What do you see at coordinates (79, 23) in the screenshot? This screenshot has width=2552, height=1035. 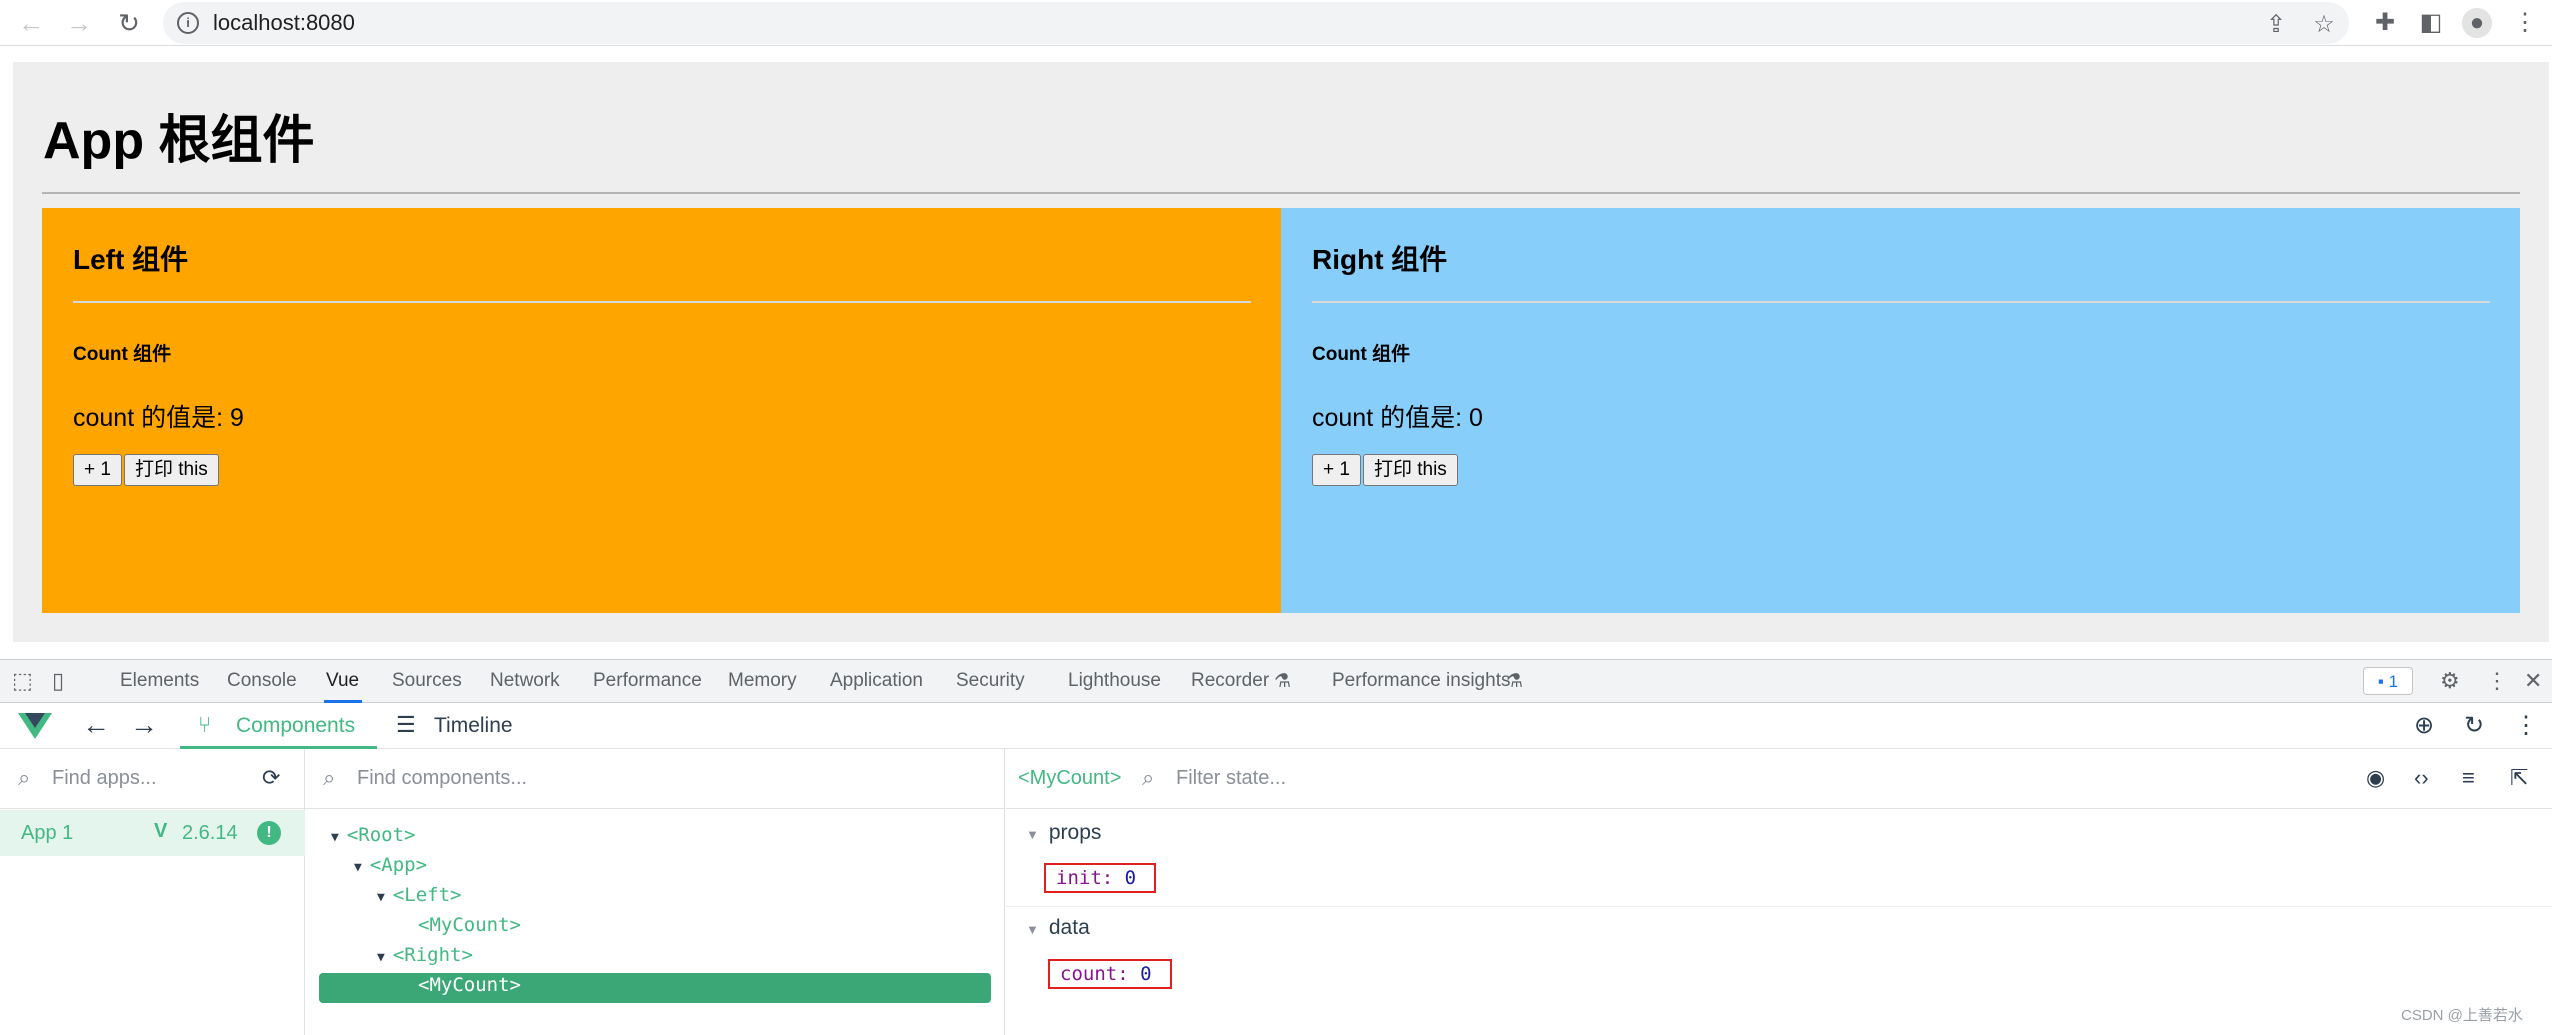 I see `forward-icon: →` at bounding box center [79, 23].